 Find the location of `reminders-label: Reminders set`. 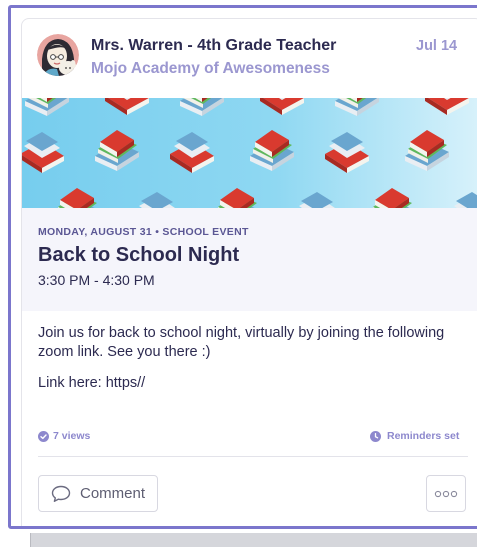

reminders-label: Reminders set is located at coordinates (423, 436).